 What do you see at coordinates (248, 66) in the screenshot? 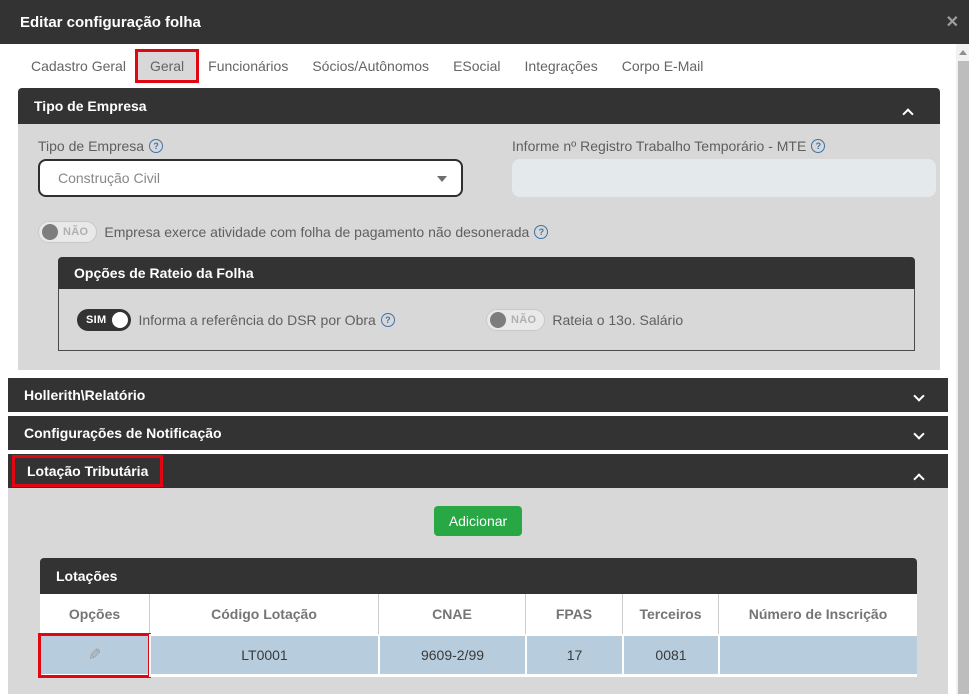
I see `tab-funcionarios: Funcionários` at bounding box center [248, 66].